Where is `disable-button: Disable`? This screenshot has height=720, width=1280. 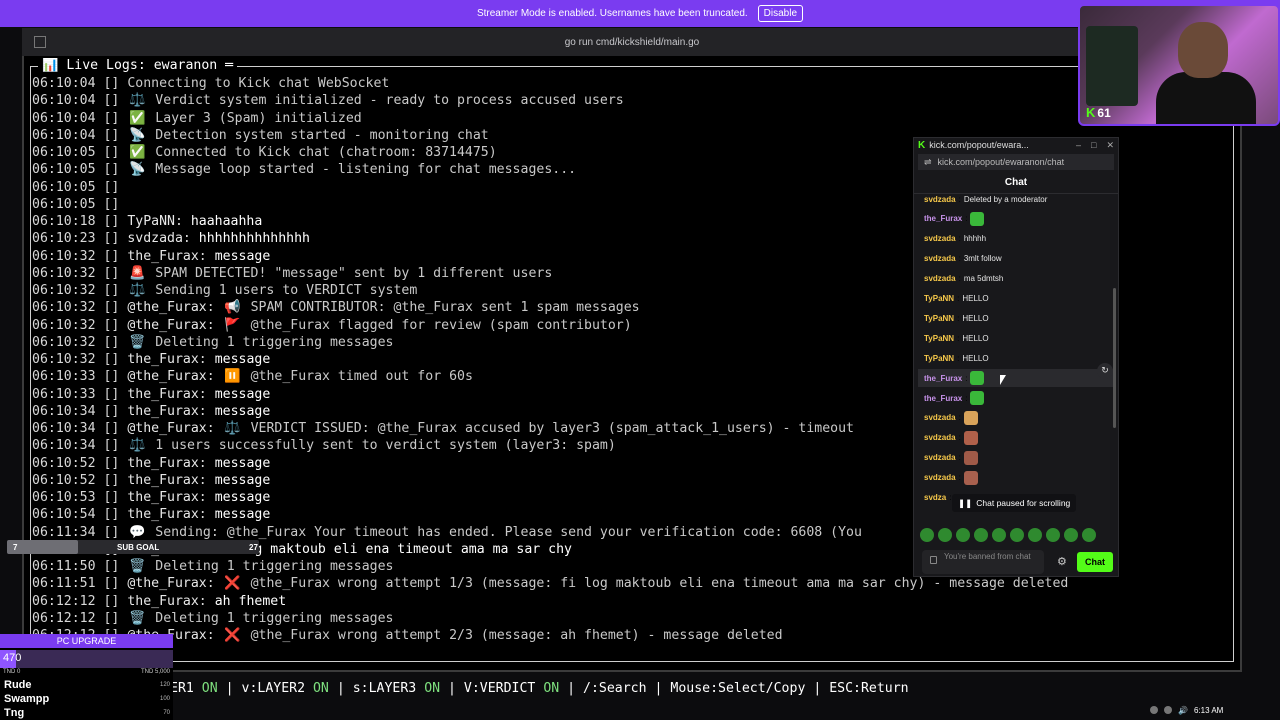
disable-button: Disable is located at coordinates (780, 13).